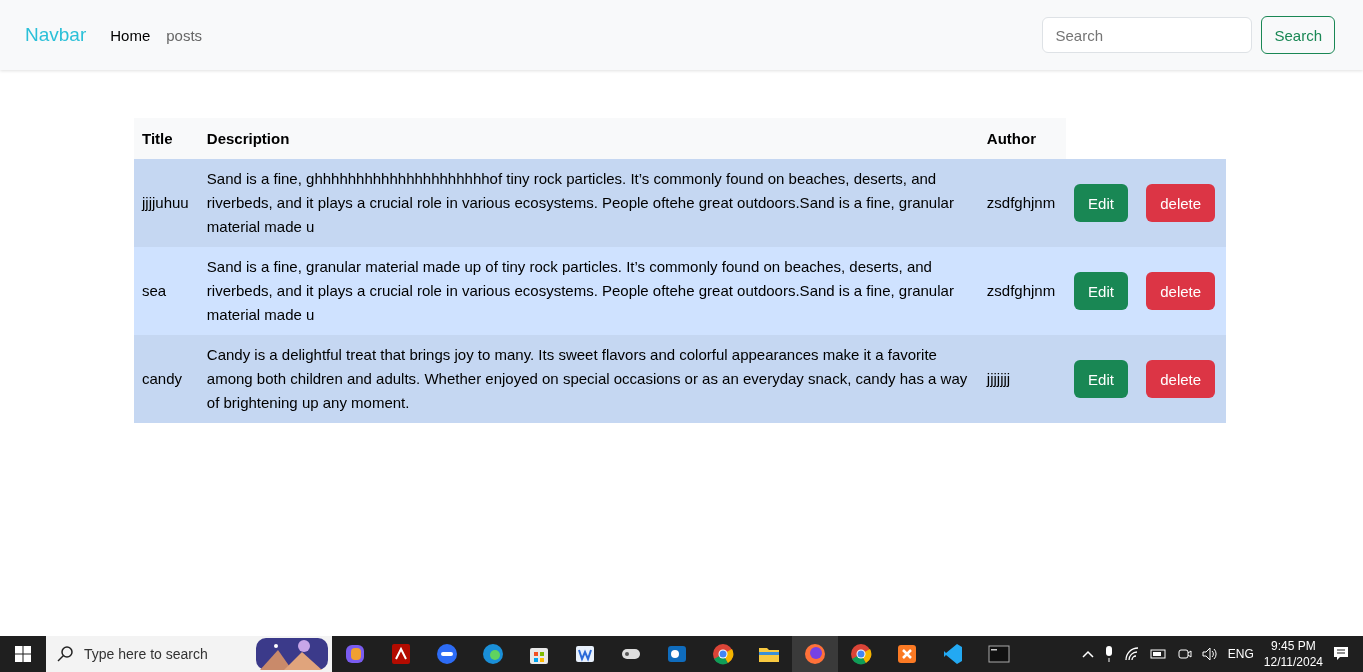 The image size is (1363, 672). What do you see at coordinates (1158, 654) in the screenshot?
I see `battery-icon` at bounding box center [1158, 654].